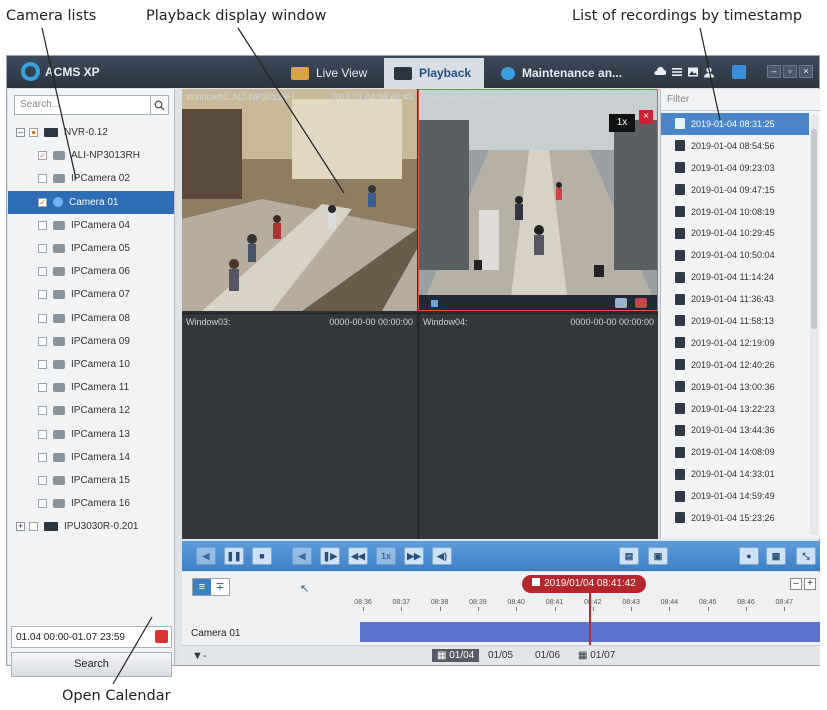 The width and height of the screenshot is (827, 710). What do you see at coordinates (735, 255) in the screenshot?
I see `recording-item: 2019-01-04 10:50:04` at bounding box center [735, 255].